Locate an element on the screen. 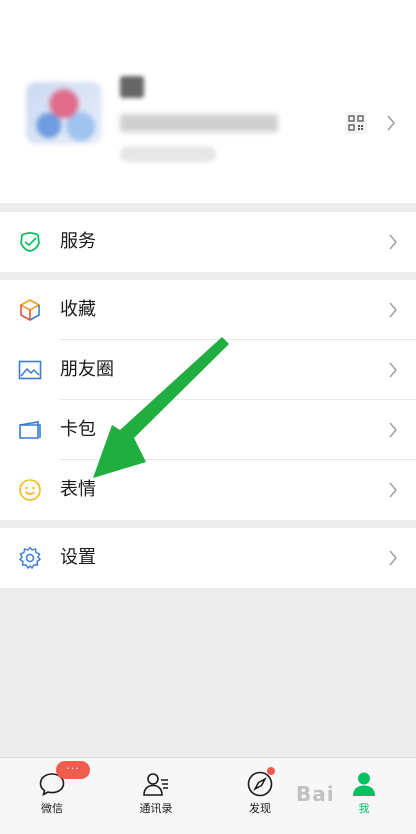  sticker-smiley-icon is located at coordinates (30, 490).